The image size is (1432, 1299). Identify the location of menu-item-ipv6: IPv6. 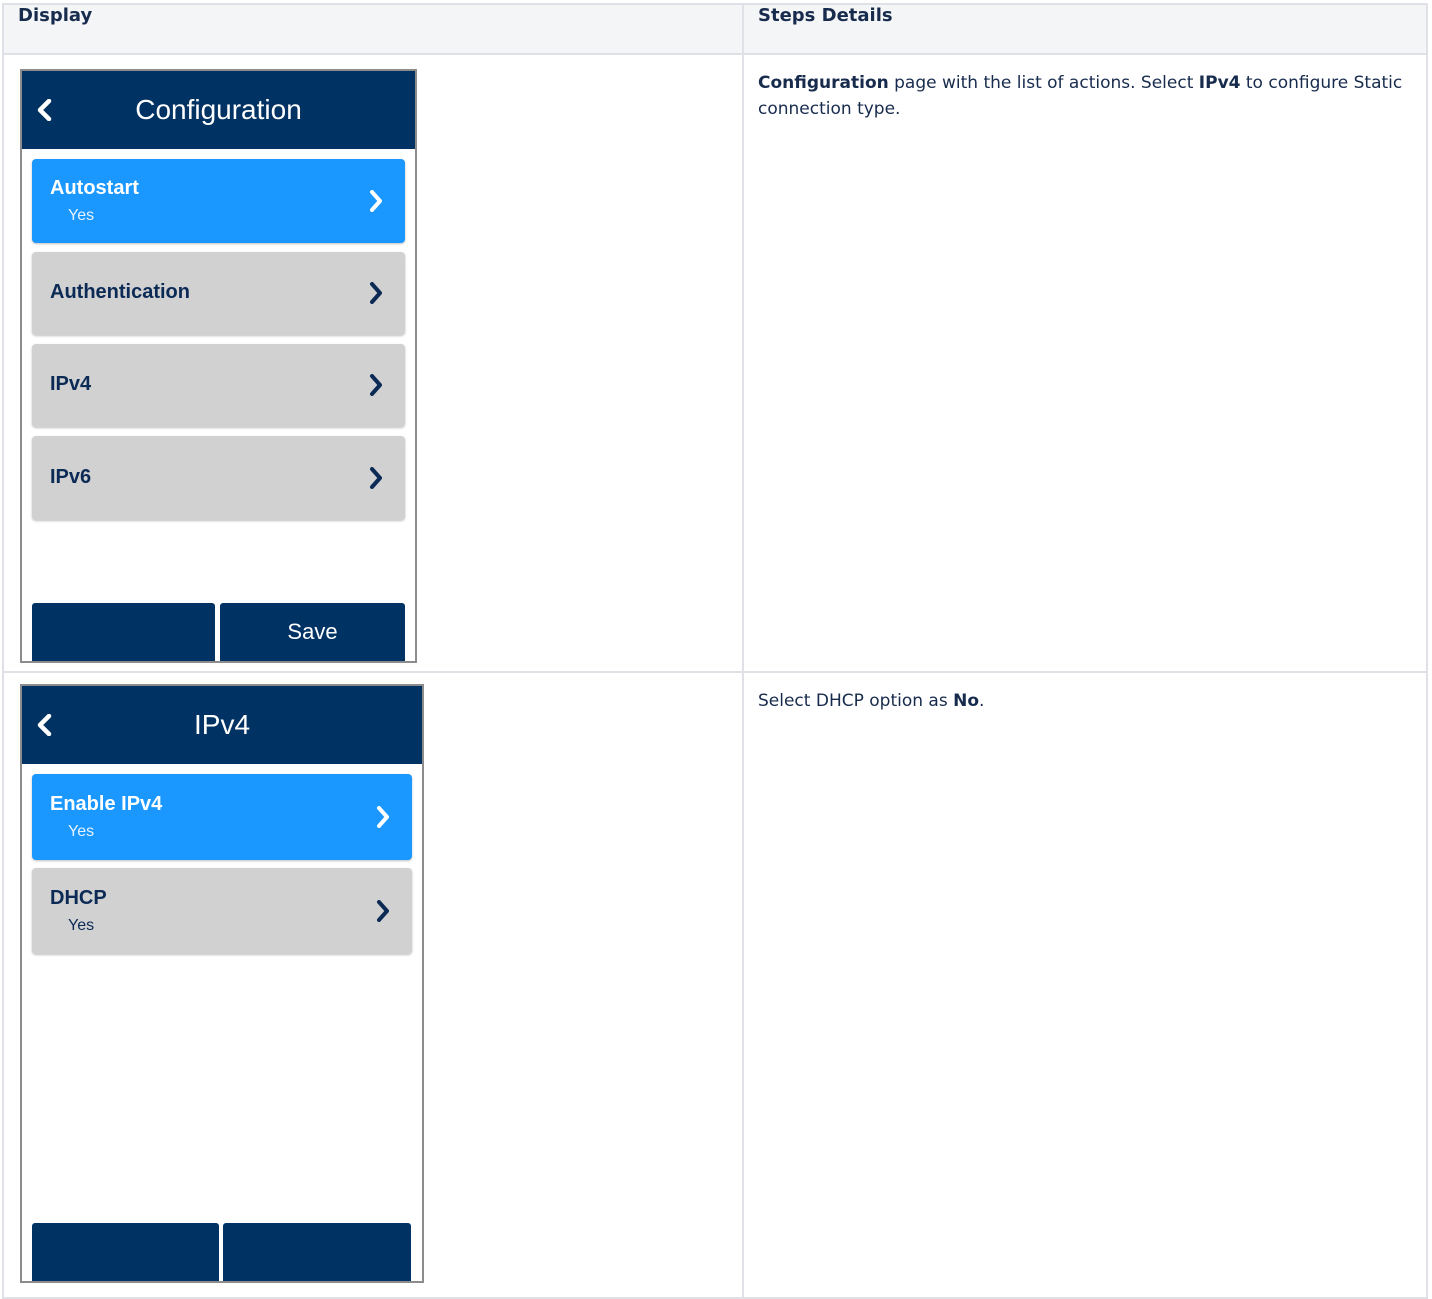
(218, 478).